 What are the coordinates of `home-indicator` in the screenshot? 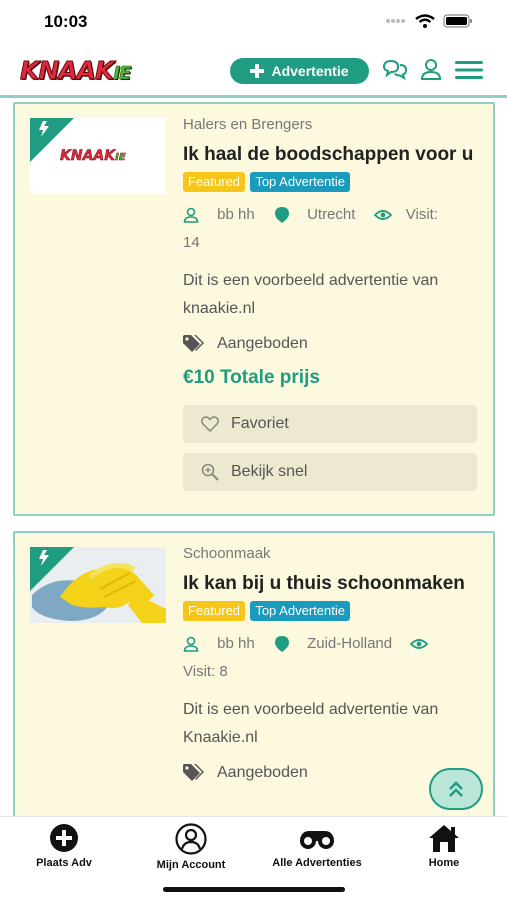 It's located at (254, 889).